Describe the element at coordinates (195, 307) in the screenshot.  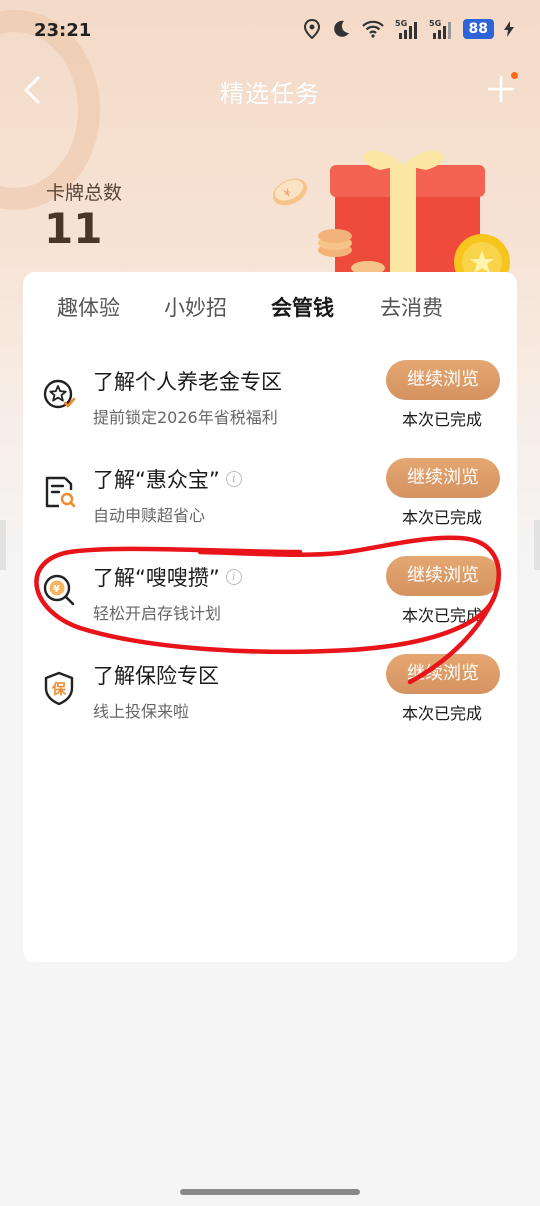
I see `tab-xiaomiaozhao: 小妙招` at that location.